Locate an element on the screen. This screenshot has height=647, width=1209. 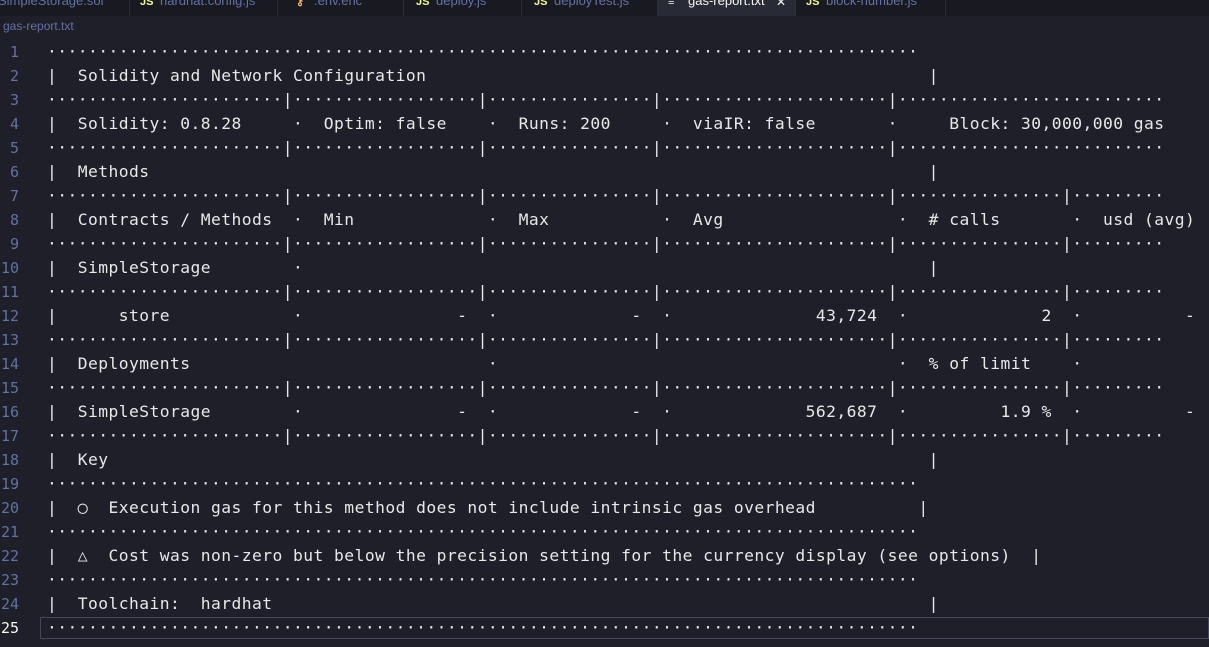
tab-label: block-number.js is located at coordinates (872, 4).